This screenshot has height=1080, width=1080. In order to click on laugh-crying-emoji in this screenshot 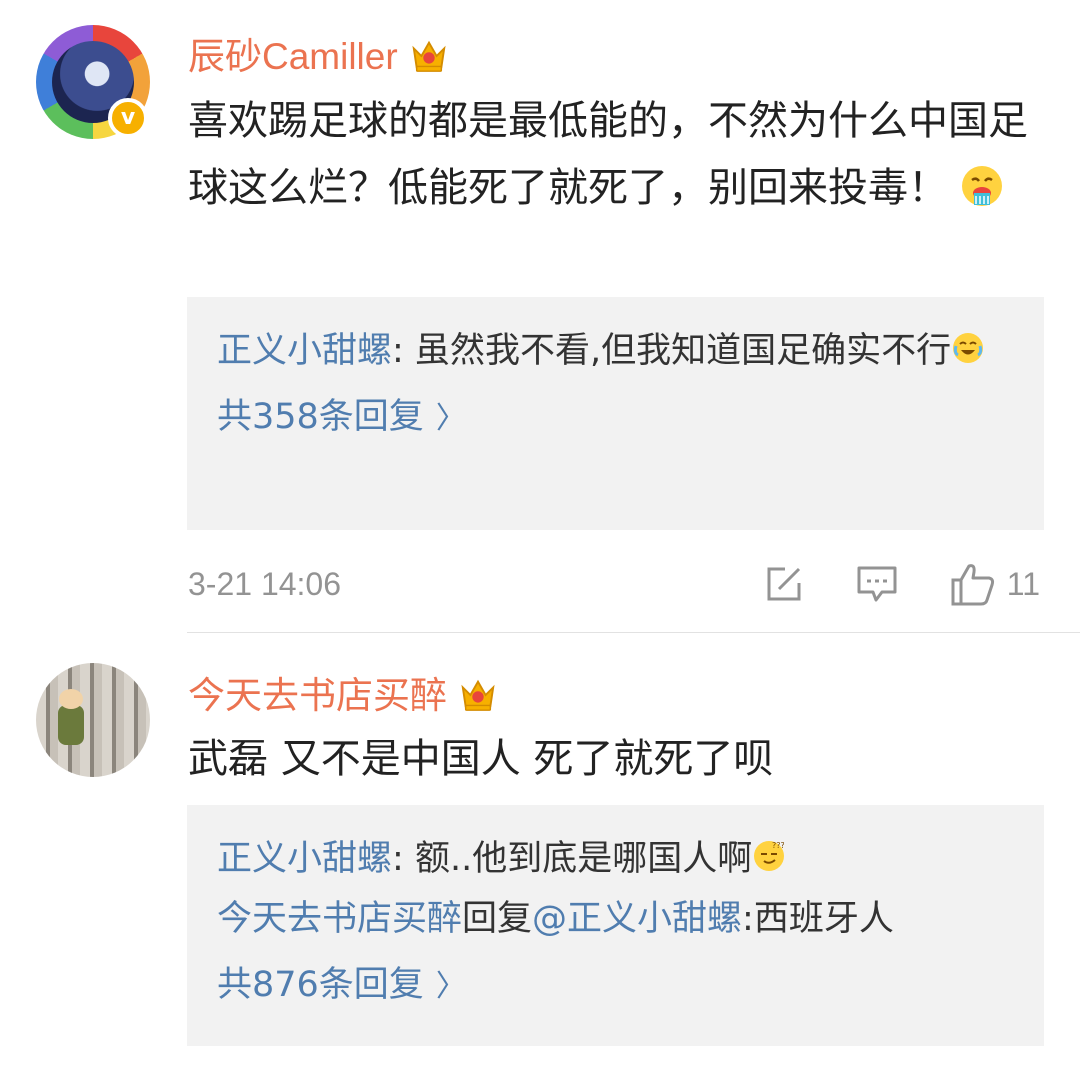, I will do `click(968, 348)`.